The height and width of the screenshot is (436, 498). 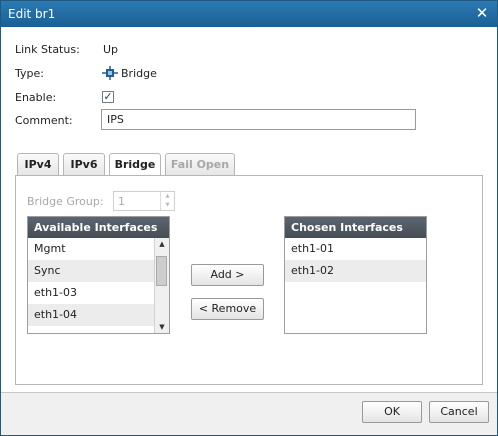 What do you see at coordinates (65, 201) in the screenshot?
I see `bridge-group-label: Bridge Group:` at bounding box center [65, 201].